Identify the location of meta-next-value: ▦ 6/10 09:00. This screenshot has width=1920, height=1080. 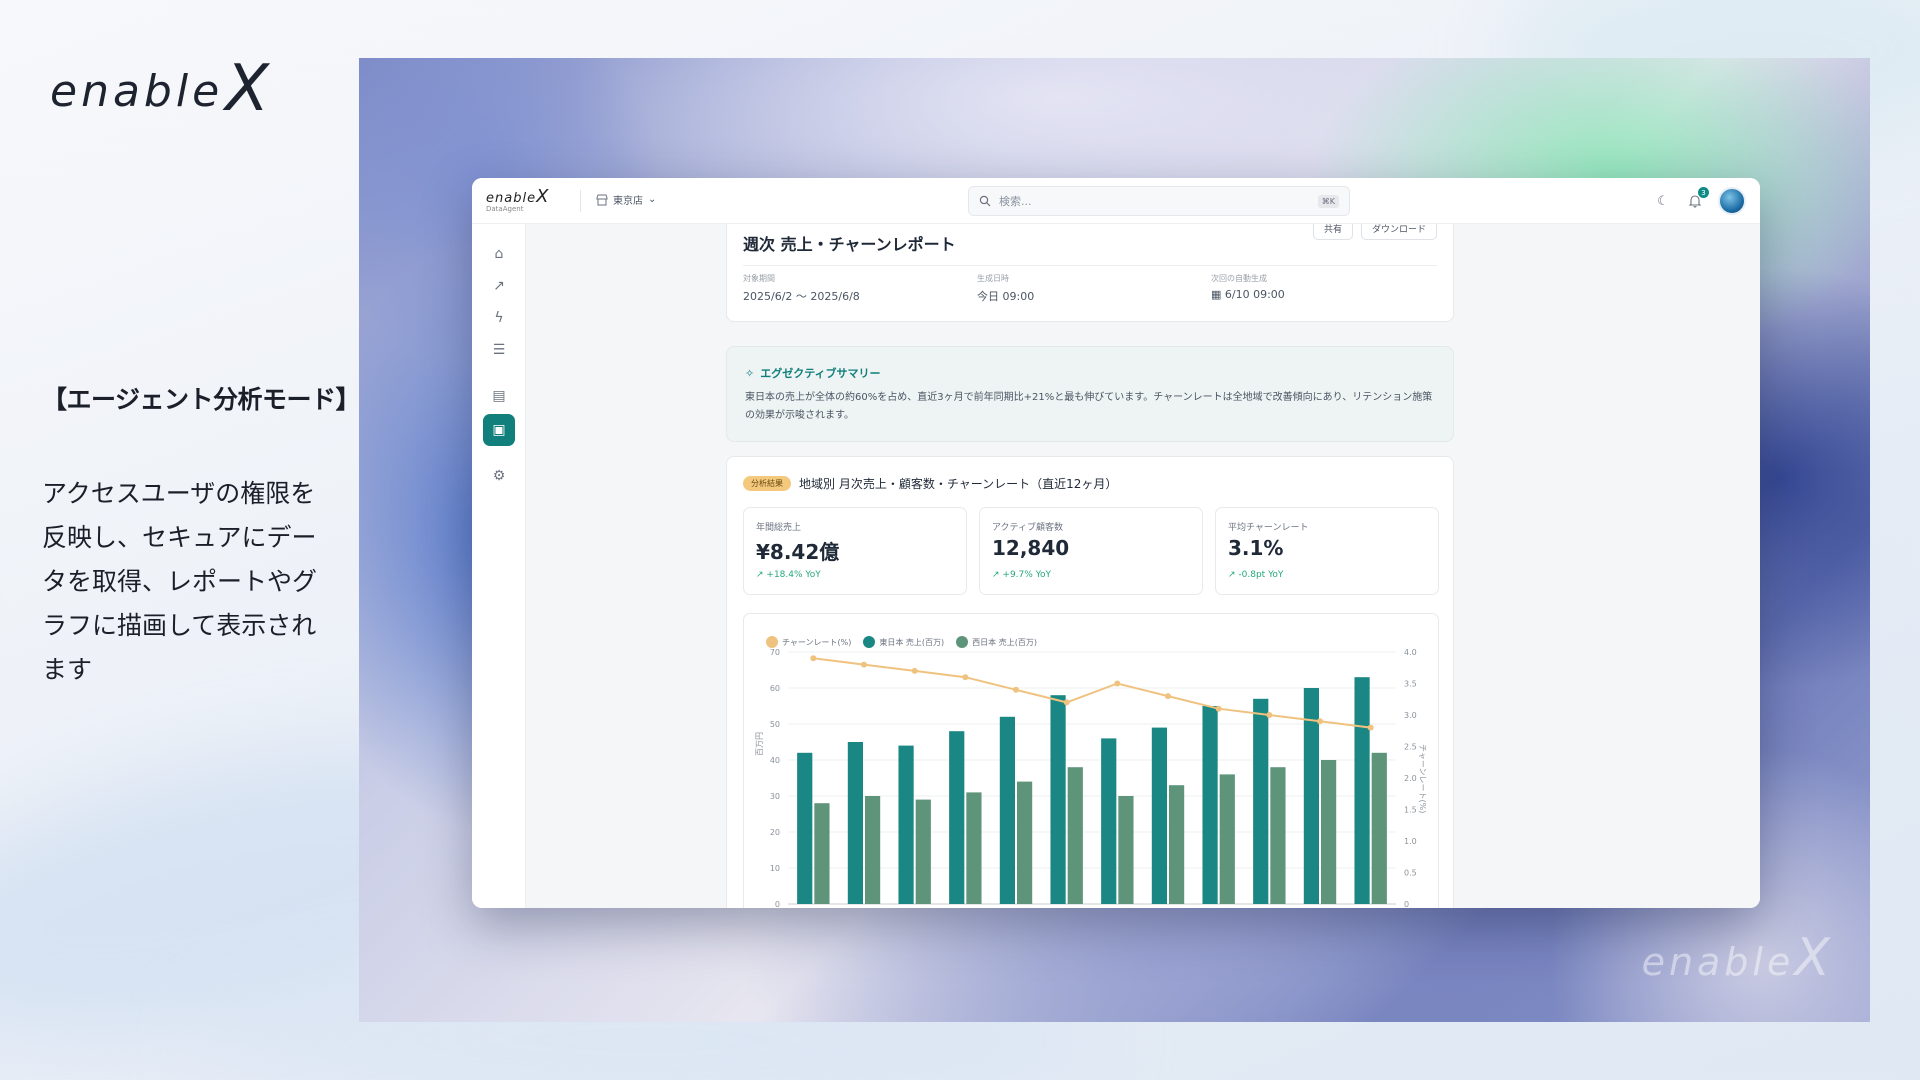
(1248, 294).